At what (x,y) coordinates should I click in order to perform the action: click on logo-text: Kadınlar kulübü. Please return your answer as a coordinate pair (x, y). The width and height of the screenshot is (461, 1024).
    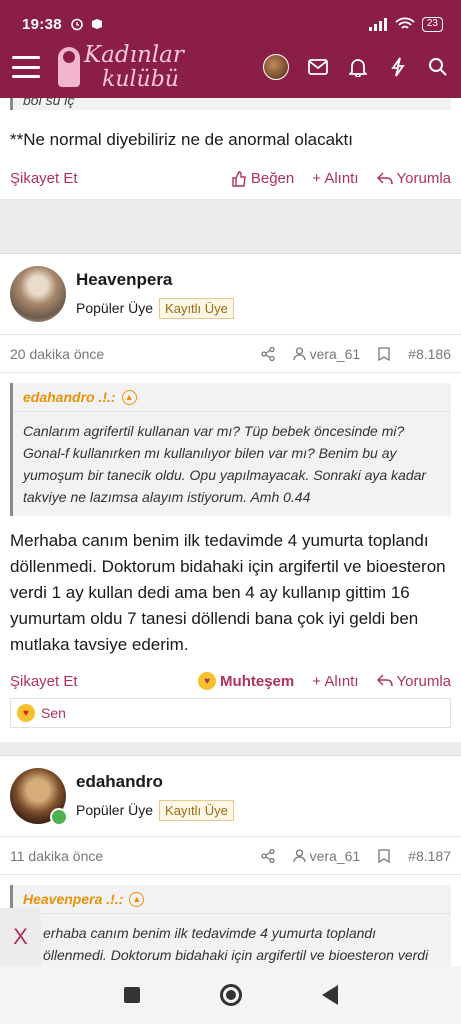
    Looking at the image, I should click on (134, 66).